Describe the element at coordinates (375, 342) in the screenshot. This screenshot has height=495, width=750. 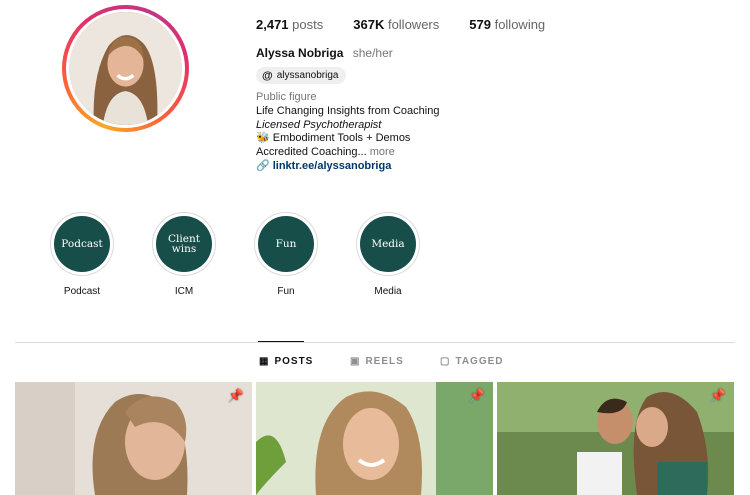
I see `tabs-divider` at that location.